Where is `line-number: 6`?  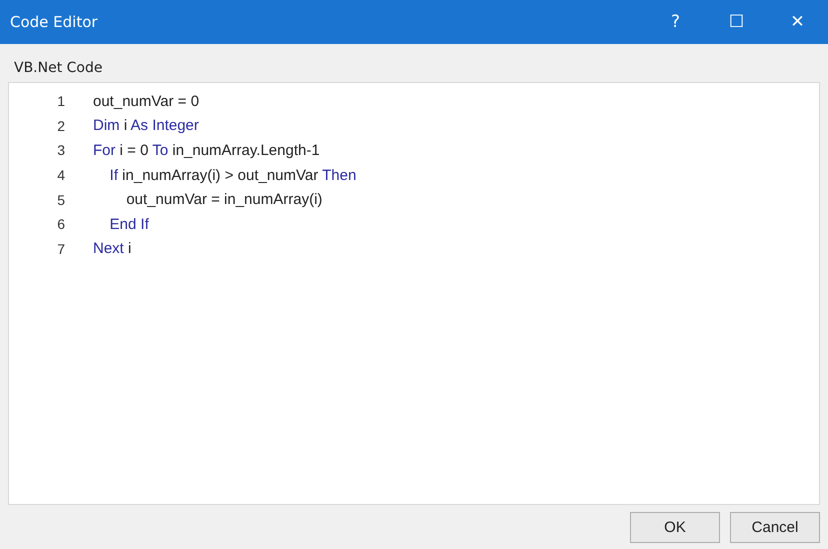
line-number: 6 is located at coordinates (60, 224).